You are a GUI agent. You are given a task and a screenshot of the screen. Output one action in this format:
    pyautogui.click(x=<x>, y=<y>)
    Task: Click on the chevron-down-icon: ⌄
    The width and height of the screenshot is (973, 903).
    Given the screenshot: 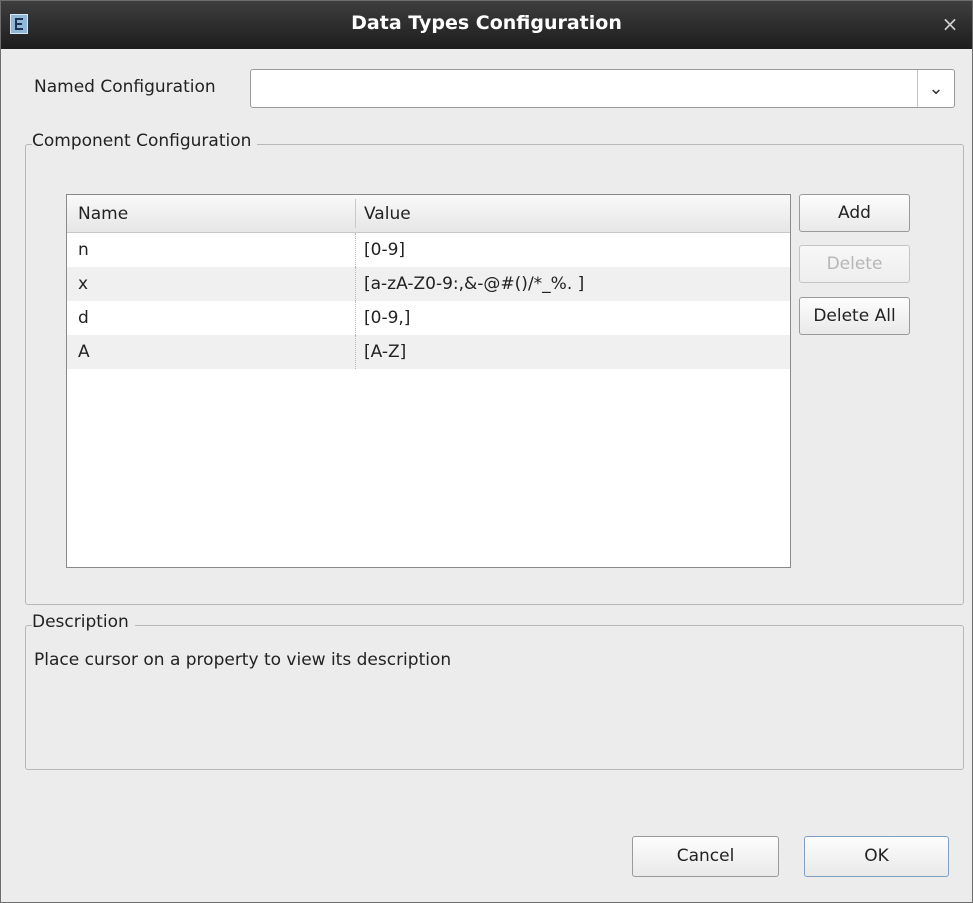 What is the action you would take?
    pyautogui.click(x=935, y=88)
    